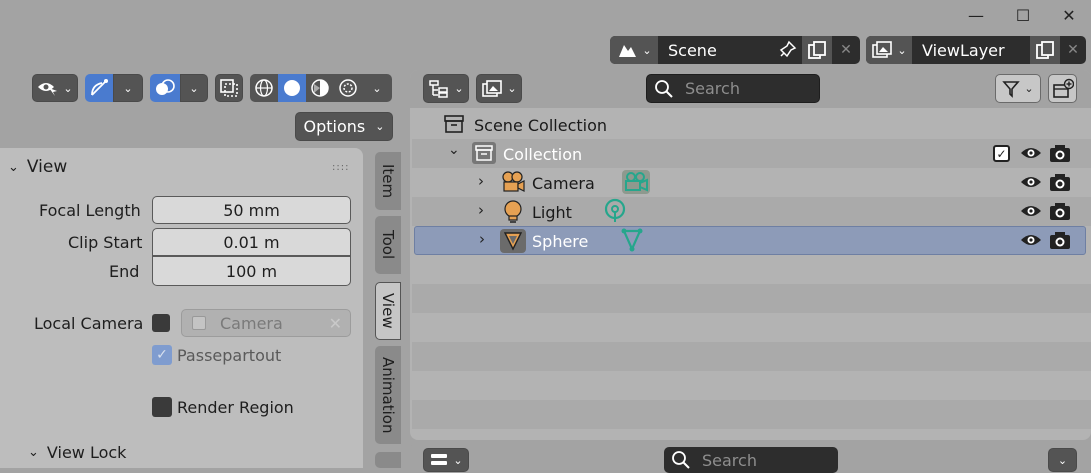 Image resolution: width=1091 pixels, height=473 pixels. Describe the element at coordinates (251, 242) in the screenshot. I see `clip-start-field: 0.01 m` at that location.